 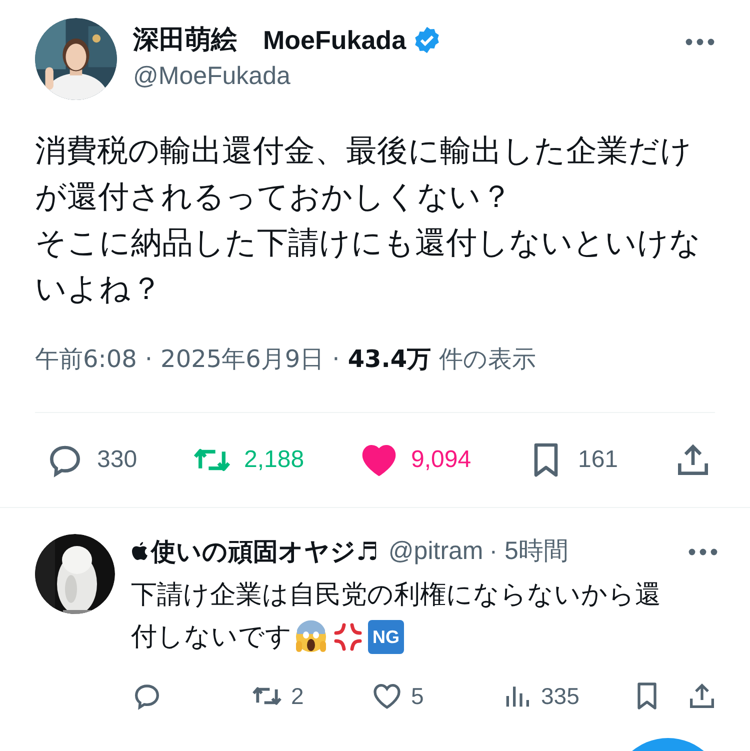 What do you see at coordinates (140, 552) in the screenshot?
I see `apple-logo-icon` at bounding box center [140, 552].